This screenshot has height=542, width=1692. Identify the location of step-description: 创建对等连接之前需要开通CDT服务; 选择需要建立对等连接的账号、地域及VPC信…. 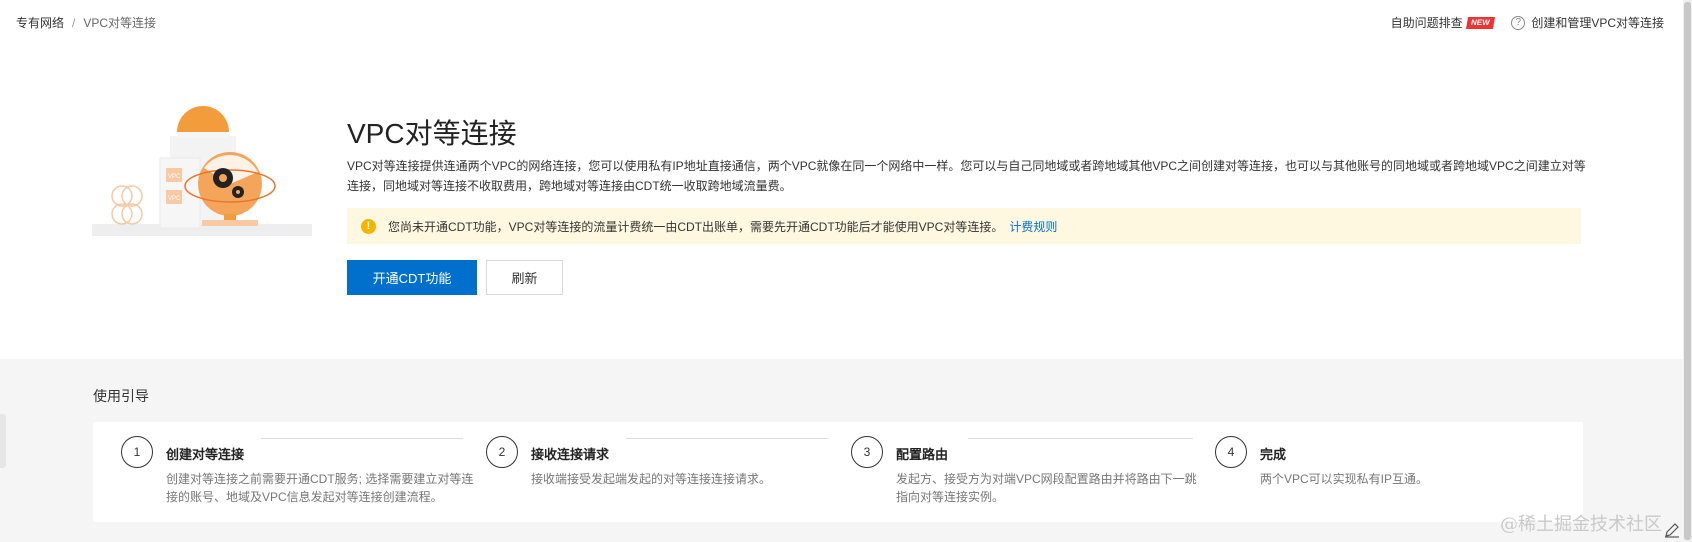
(320, 488).